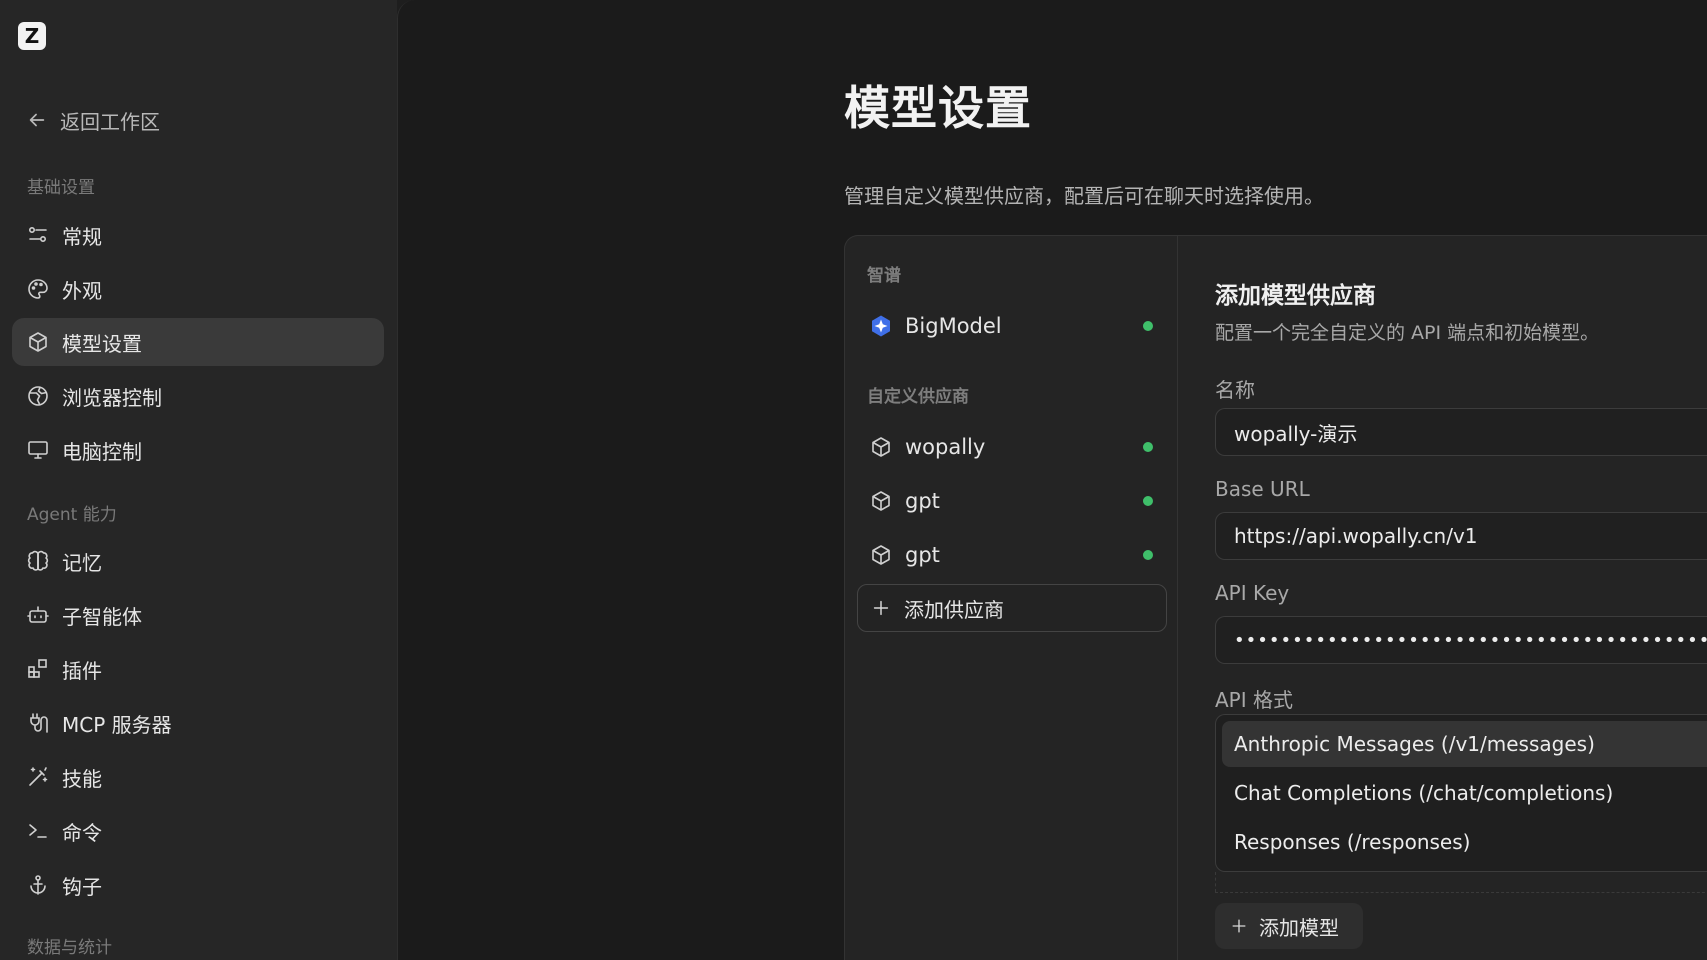 This screenshot has width=1707, height=960. Describe the element at coordinates (198, 669) in the screenshot. I see `sidebar-item-plugins: 插件` at that location.